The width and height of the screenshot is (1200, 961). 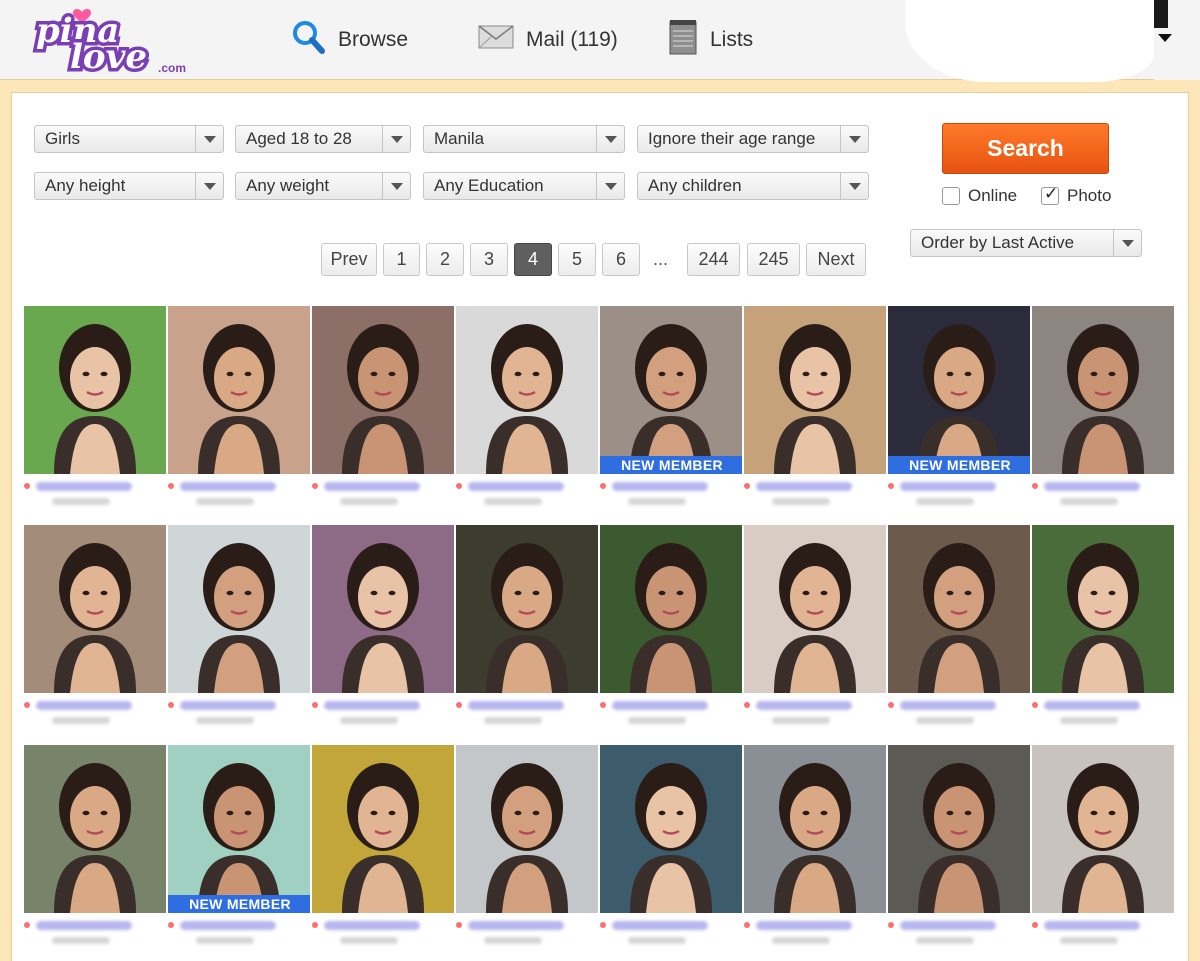 What do you see at coordinates (323, 186) in the screenshot?
I see `weight-select: Any weight` at bounding box center [323, 186].